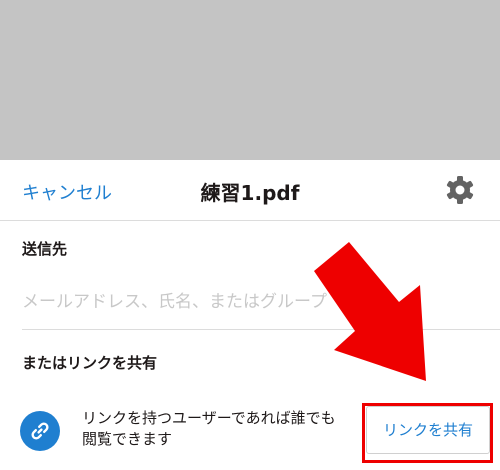 This screenshot has width=500, height=470. I want to click on link-section-label: またはリンクを共有, so click(90, 363).